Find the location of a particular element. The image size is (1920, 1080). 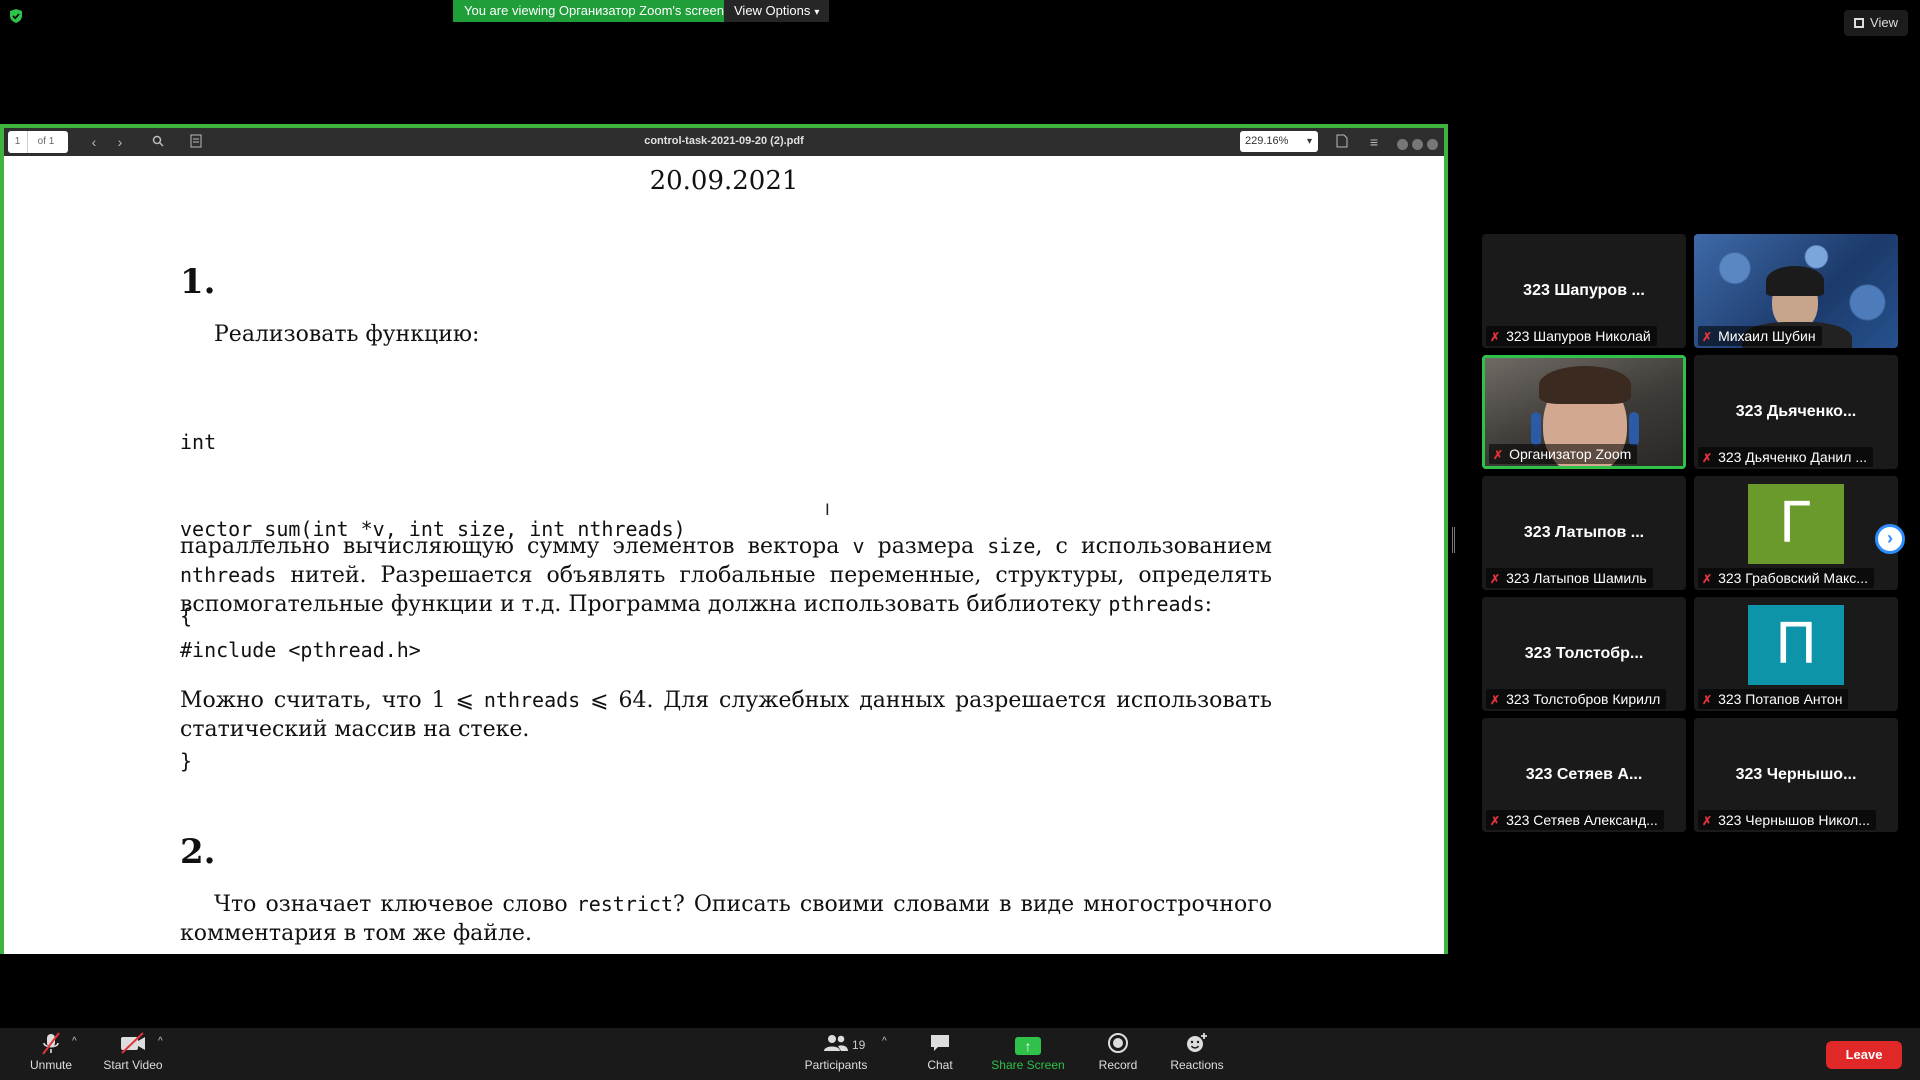

code-token: nthreads is located at coordinates (228, 575).